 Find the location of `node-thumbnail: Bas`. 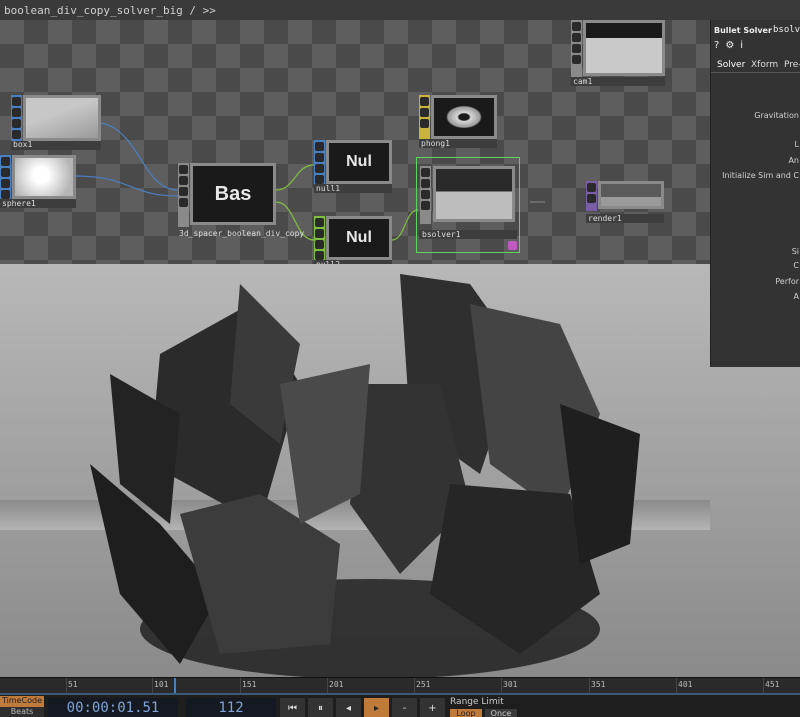

node-thumbnail: Bas is located at coordinates (233, 194).